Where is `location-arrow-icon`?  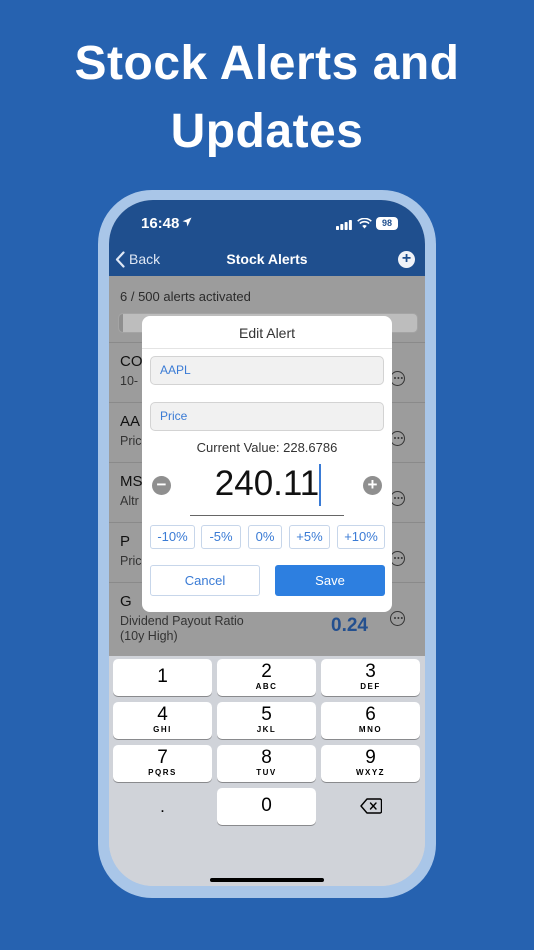 location-arrow-icon is located at coordinates (187, 222).